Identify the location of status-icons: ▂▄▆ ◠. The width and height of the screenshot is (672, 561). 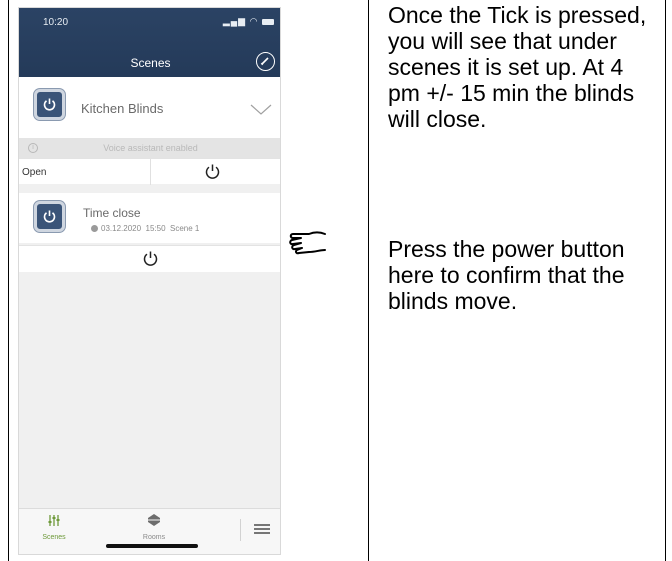
(248, 21).